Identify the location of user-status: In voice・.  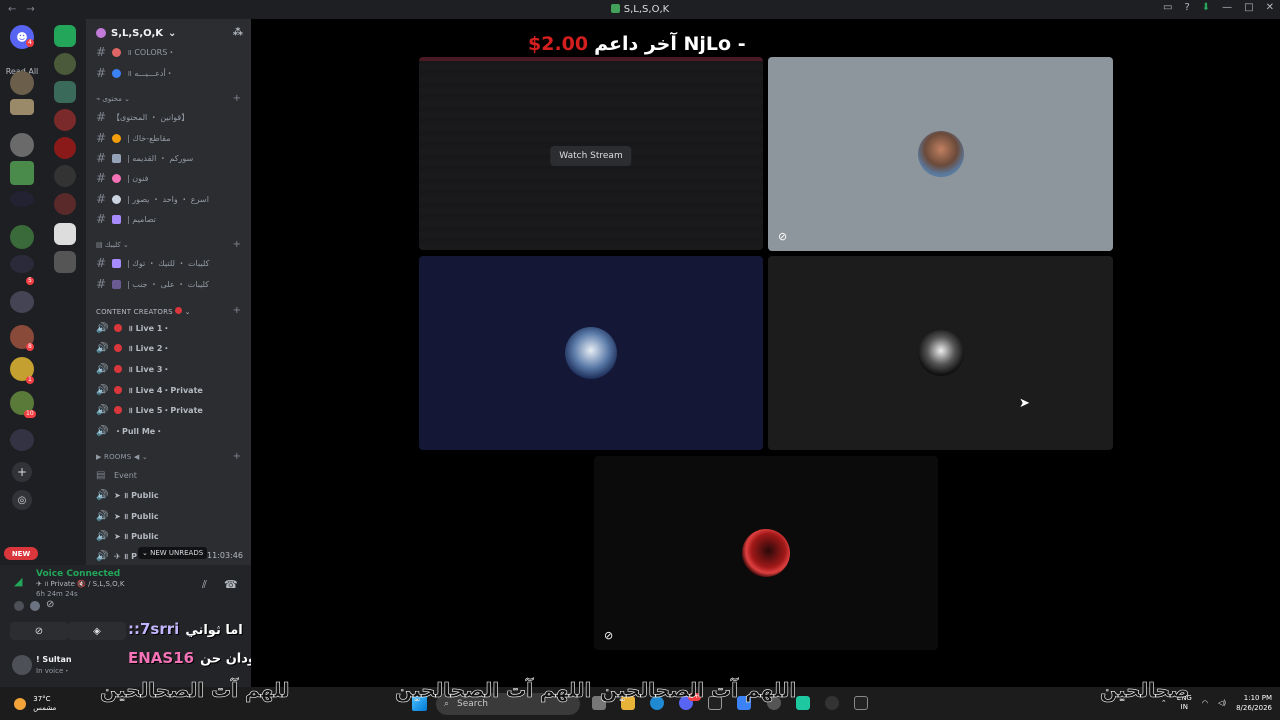
(53, 671).